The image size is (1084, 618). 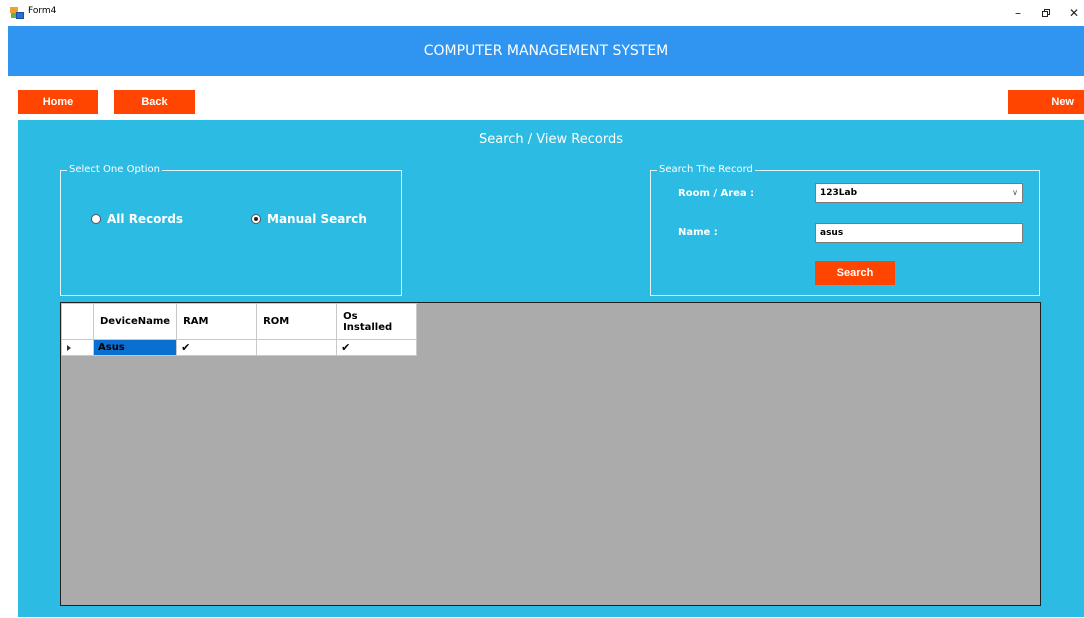 I want to click on row-header-corner, so click(x=77, y=321).